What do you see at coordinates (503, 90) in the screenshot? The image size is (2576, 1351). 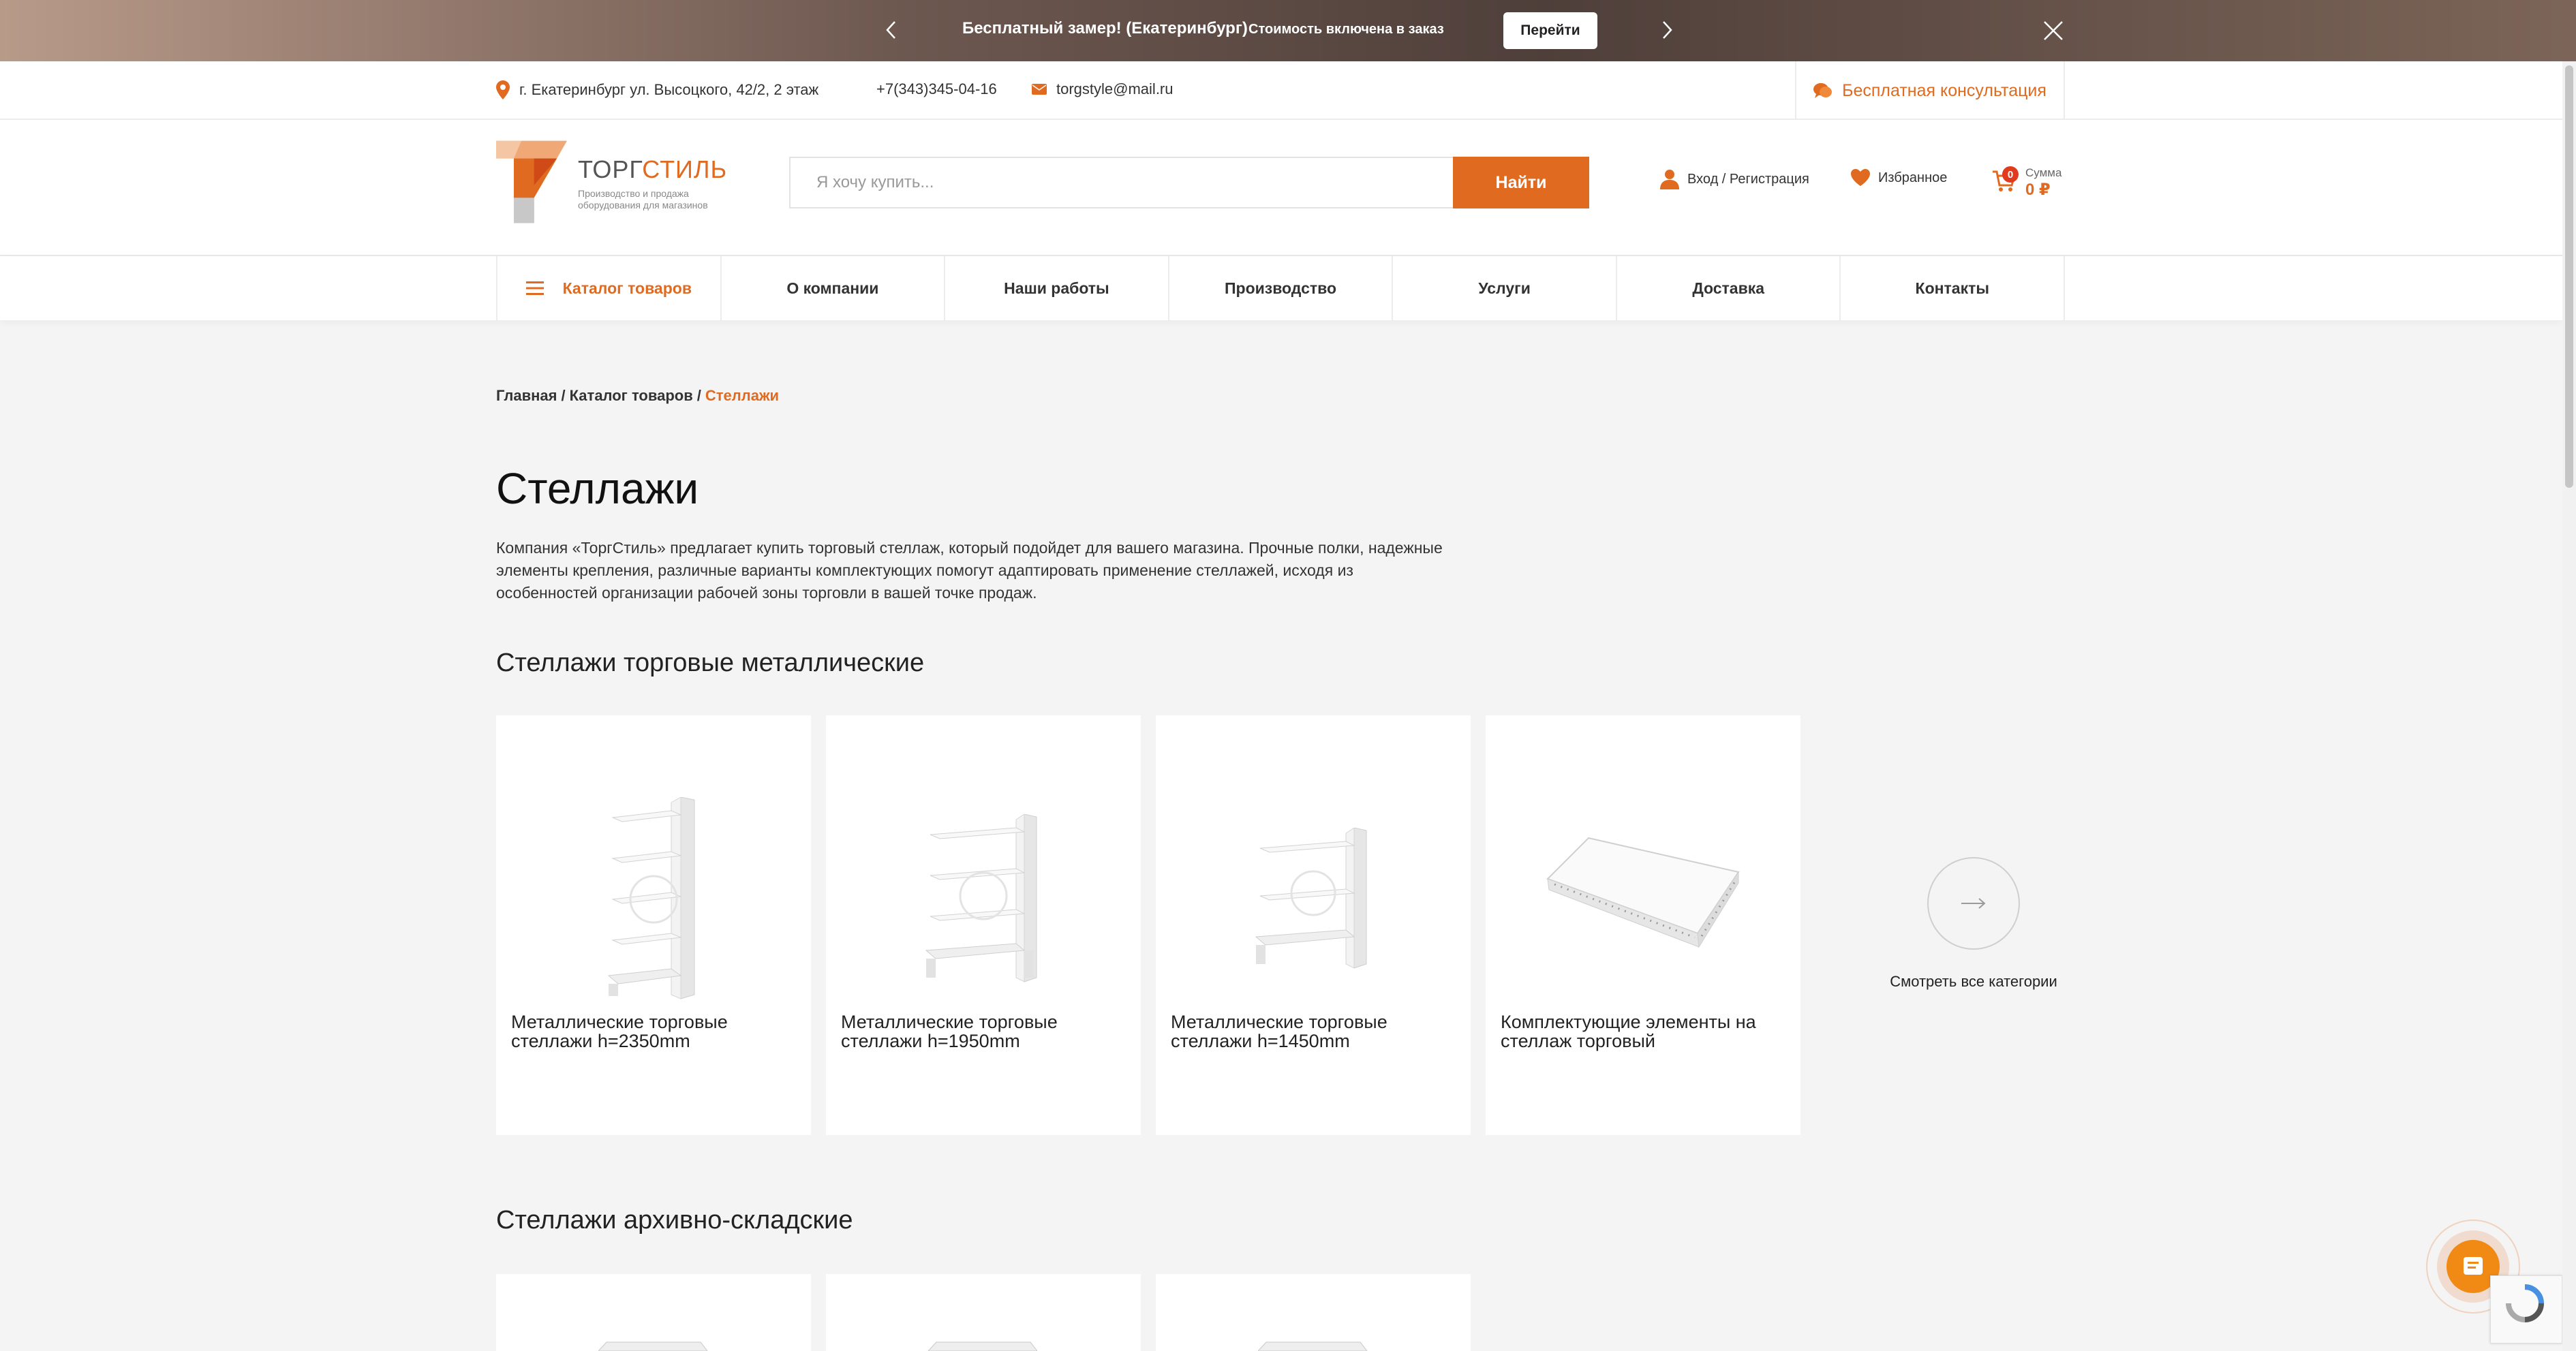 I see `map-pin-icon` at bounding box center [503, 90].